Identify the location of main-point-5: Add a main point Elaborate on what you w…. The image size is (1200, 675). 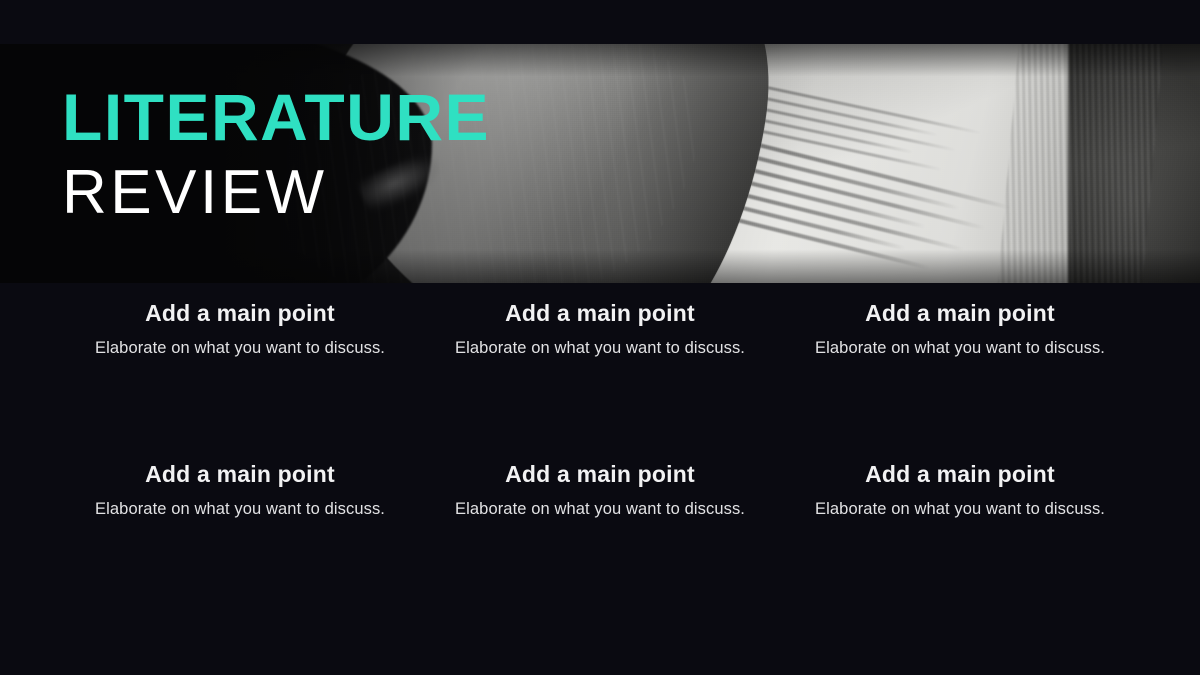
(600, 491).